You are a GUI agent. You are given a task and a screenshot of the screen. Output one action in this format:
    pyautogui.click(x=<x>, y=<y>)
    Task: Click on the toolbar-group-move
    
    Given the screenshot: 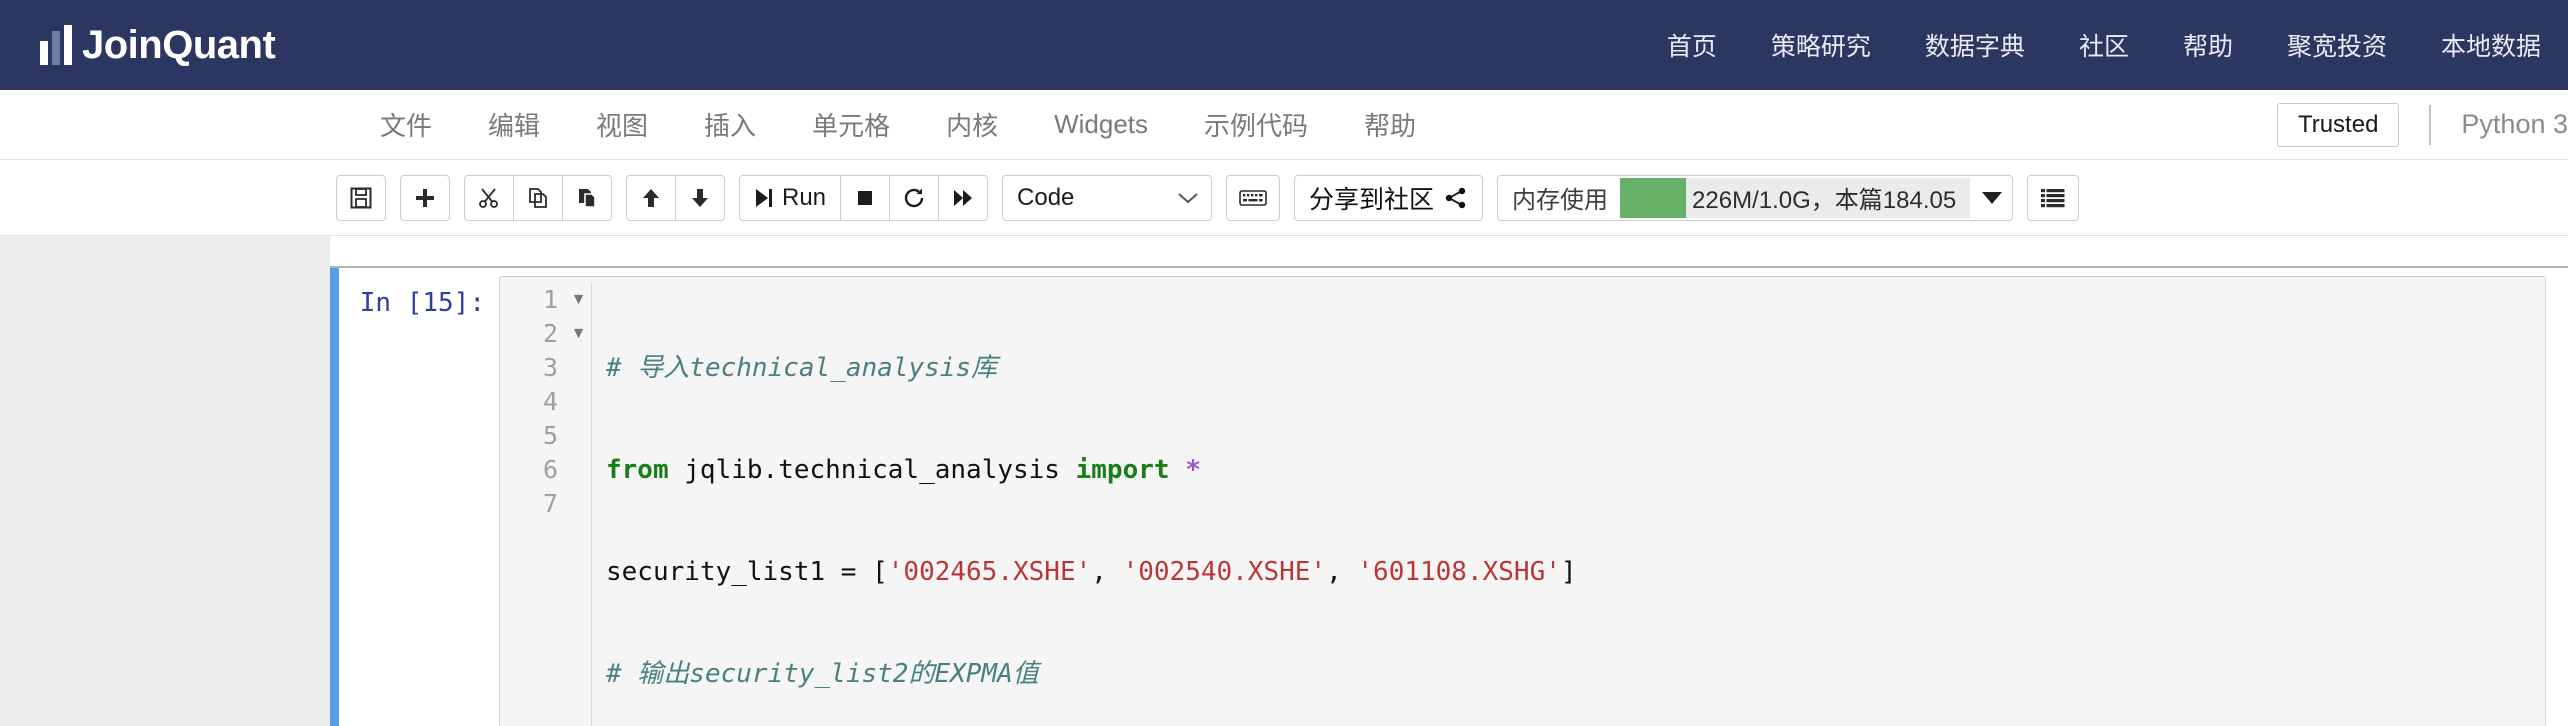 What is the action you would take?
    pyautogui.click(x=675, y=197)
    